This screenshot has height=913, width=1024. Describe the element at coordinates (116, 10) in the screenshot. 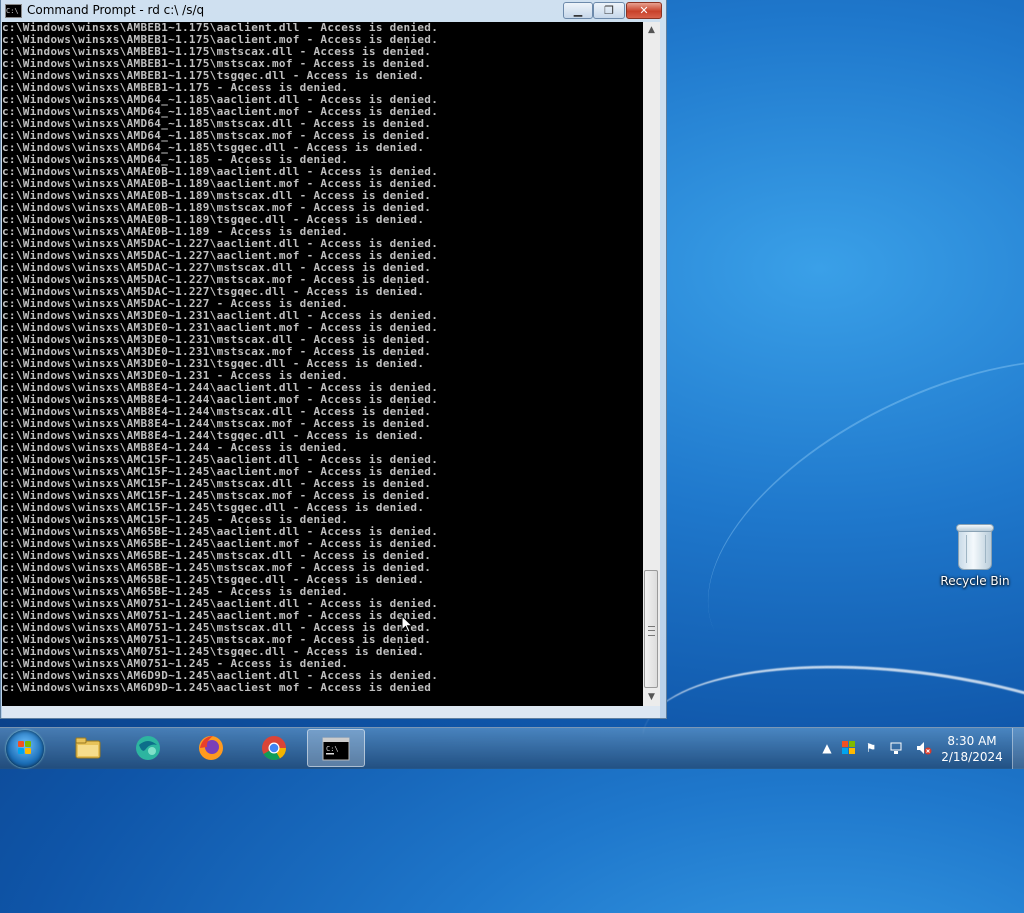

I see `window-title: Command Prompt - rd c:\ /s/q` at that location.